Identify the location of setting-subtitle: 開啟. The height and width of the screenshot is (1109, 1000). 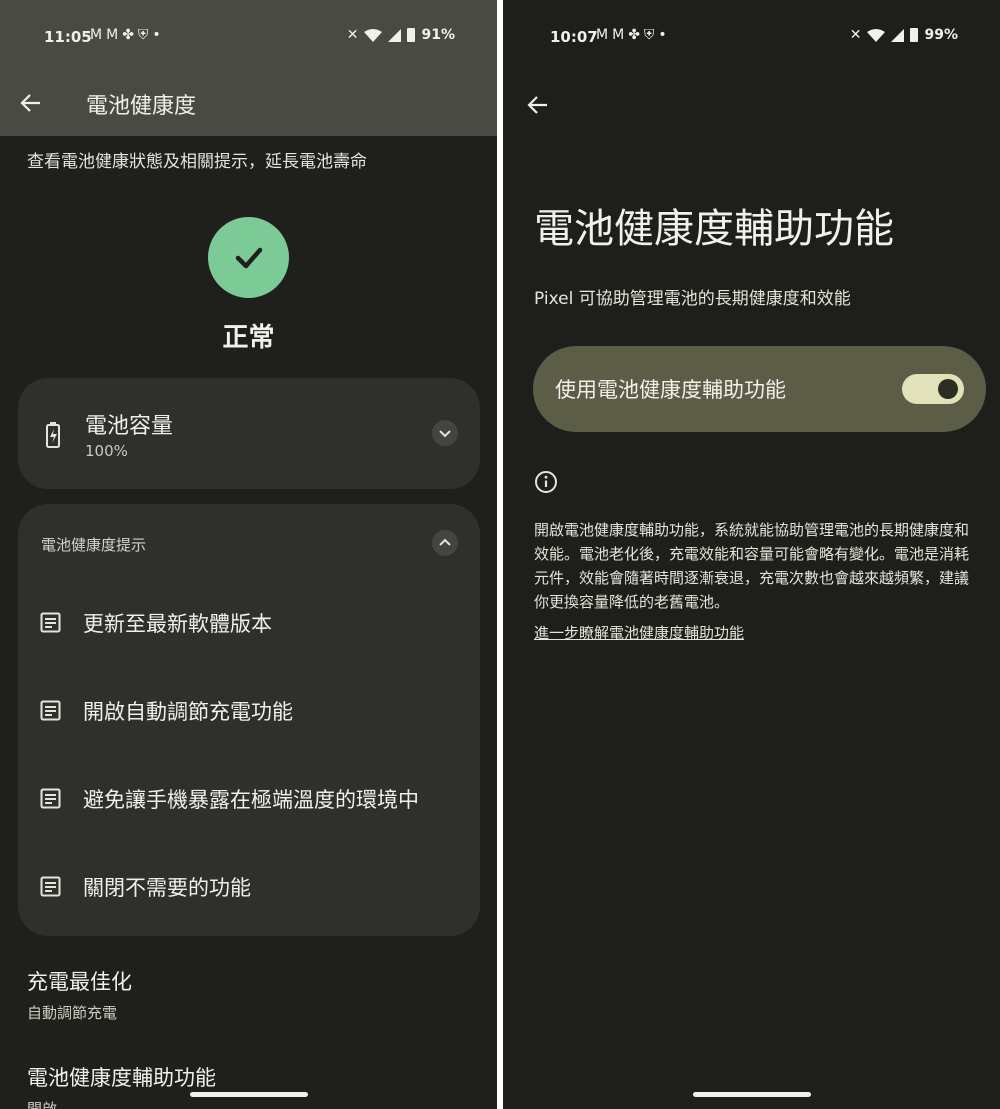
(42, 1104).